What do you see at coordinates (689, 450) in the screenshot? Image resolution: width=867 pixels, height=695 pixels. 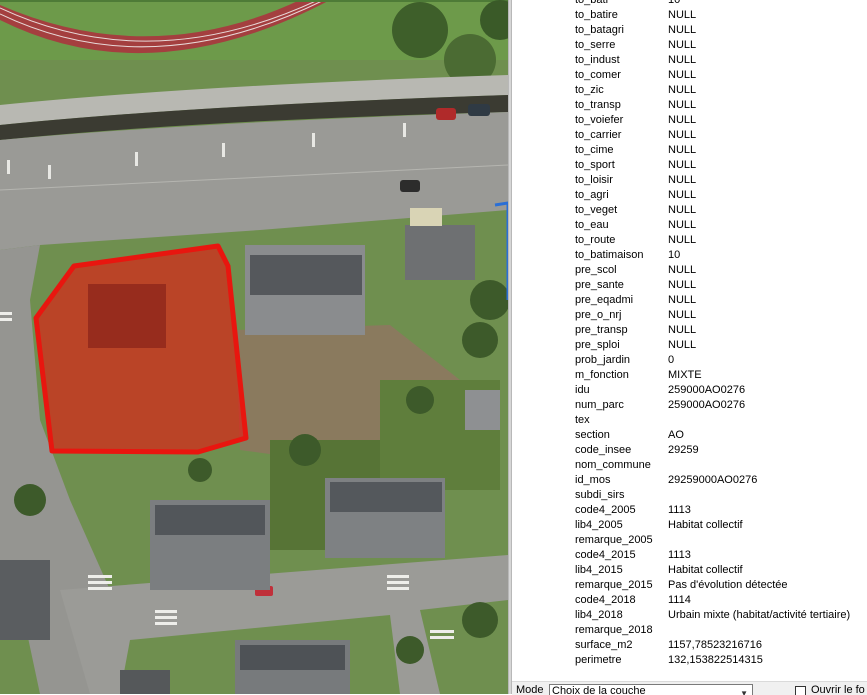 I see `attribute-row: code_insee 29259` at bounding box center [689, 450].